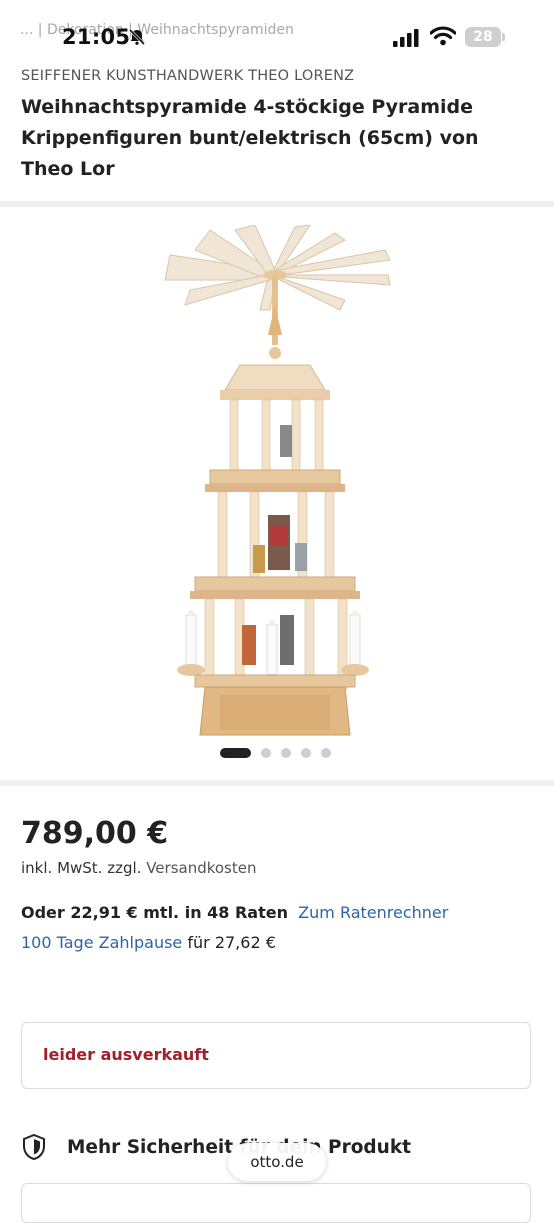 This screenshot has height=1223, width=554. Describe the element at coordinates (231, 942) in the screenshot. I see `payment-pause-text: für 27,62 €` at that location.